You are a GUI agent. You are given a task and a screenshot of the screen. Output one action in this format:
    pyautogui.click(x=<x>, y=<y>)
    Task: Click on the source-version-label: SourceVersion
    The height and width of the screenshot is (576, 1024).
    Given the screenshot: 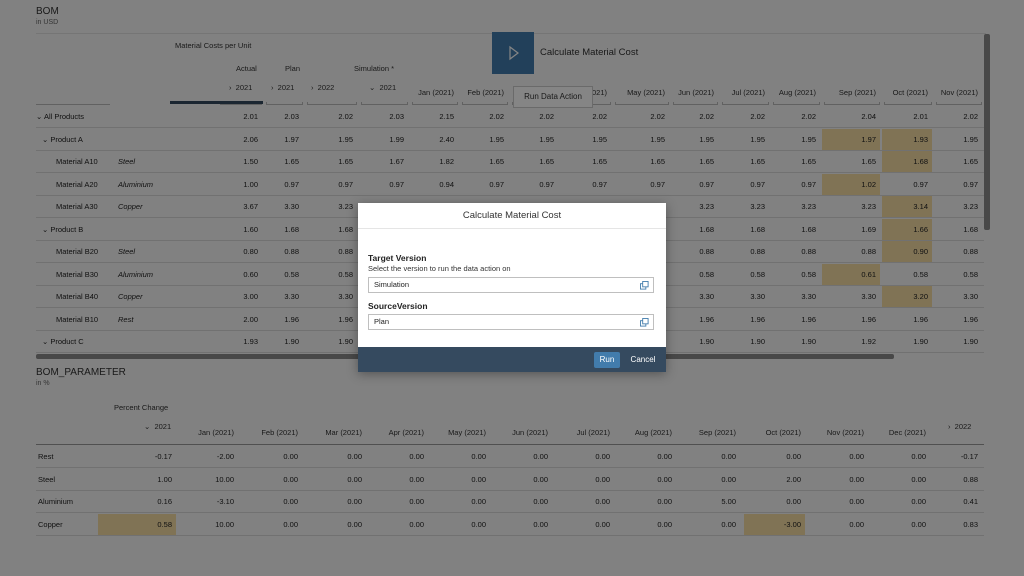 What is the action you would take?
    pyautogui.click(x=398, y=306)
    